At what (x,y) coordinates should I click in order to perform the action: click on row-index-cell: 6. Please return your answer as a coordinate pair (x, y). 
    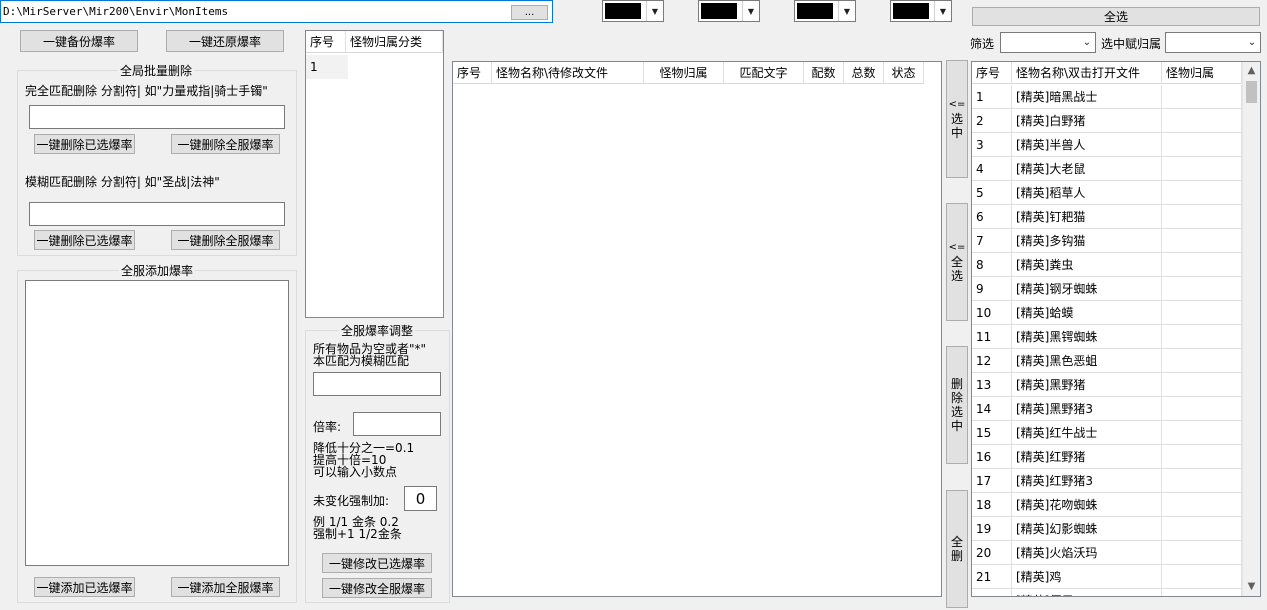
    Looking at the image, I should click on (992, 217).